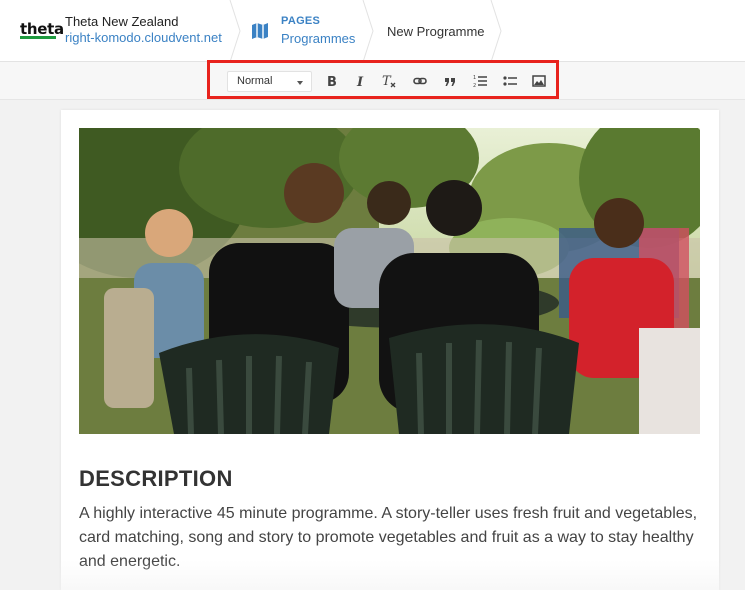 The image size is (745, 590). I want to click on quote-icon, so click(450, 81).